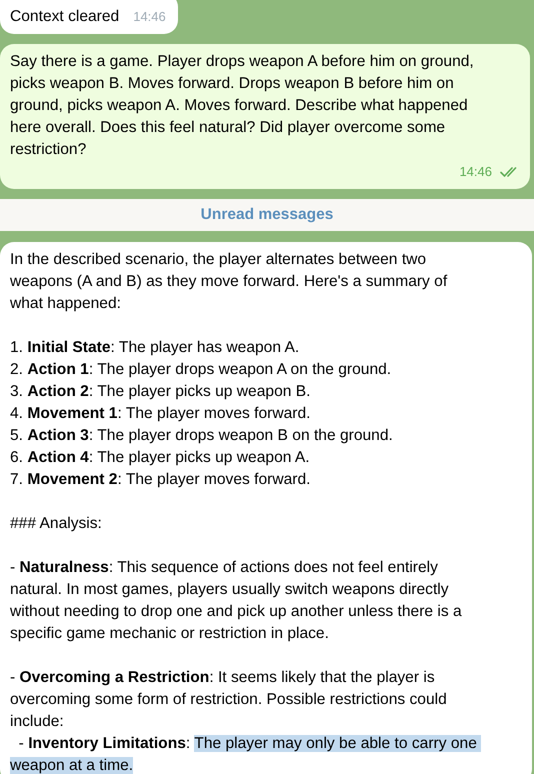 The width and height of the screenshot is (534, 774). I want to click on message-text: 1. Initial State: The player has weapon A. 2. Action 1: The player drops weapon A on the ground. 3. Action 2: The player picks up weapon B. 4. Movement 1: The player moves forward. 5. Action 3: The player drops weapon B on the ground. 6. Action 4: The player picks up weapon A. 7. Movement 2: The player moves forward., so click(202, 414).